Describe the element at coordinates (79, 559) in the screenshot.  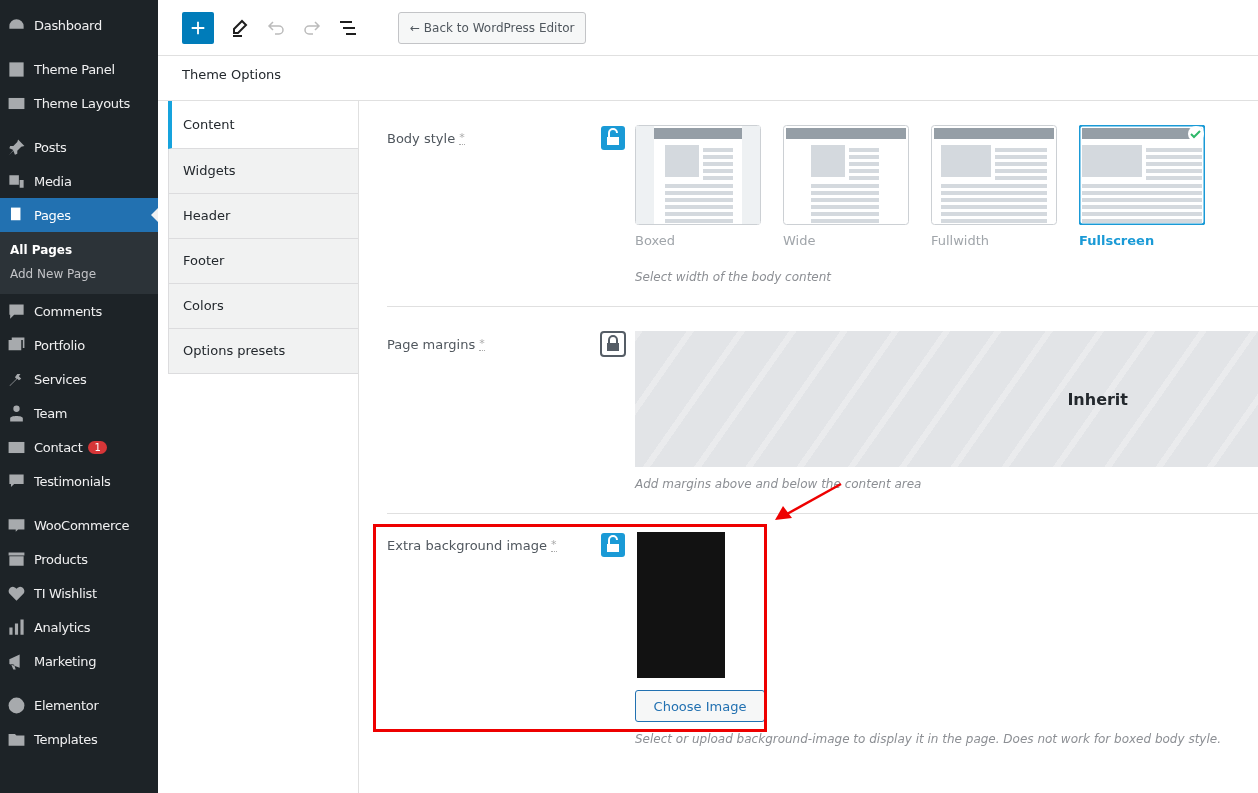
I see `sidebar-item: Products` at that location.